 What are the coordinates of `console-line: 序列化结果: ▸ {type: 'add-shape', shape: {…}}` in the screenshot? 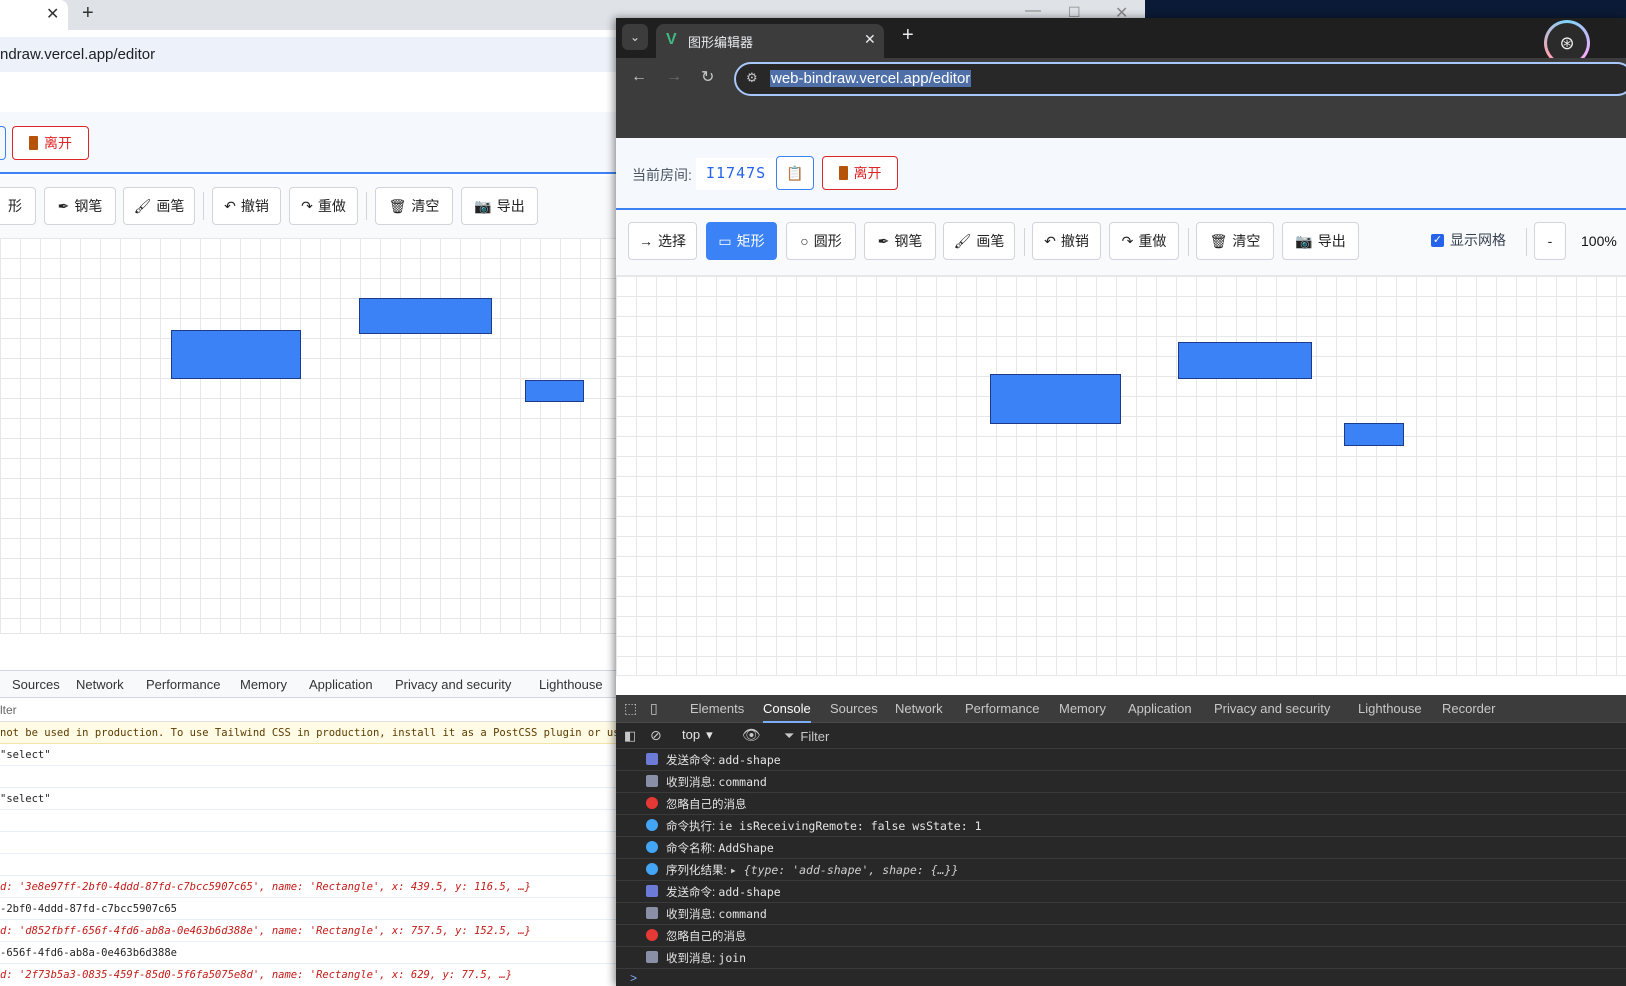 It's located at (1121, 870).